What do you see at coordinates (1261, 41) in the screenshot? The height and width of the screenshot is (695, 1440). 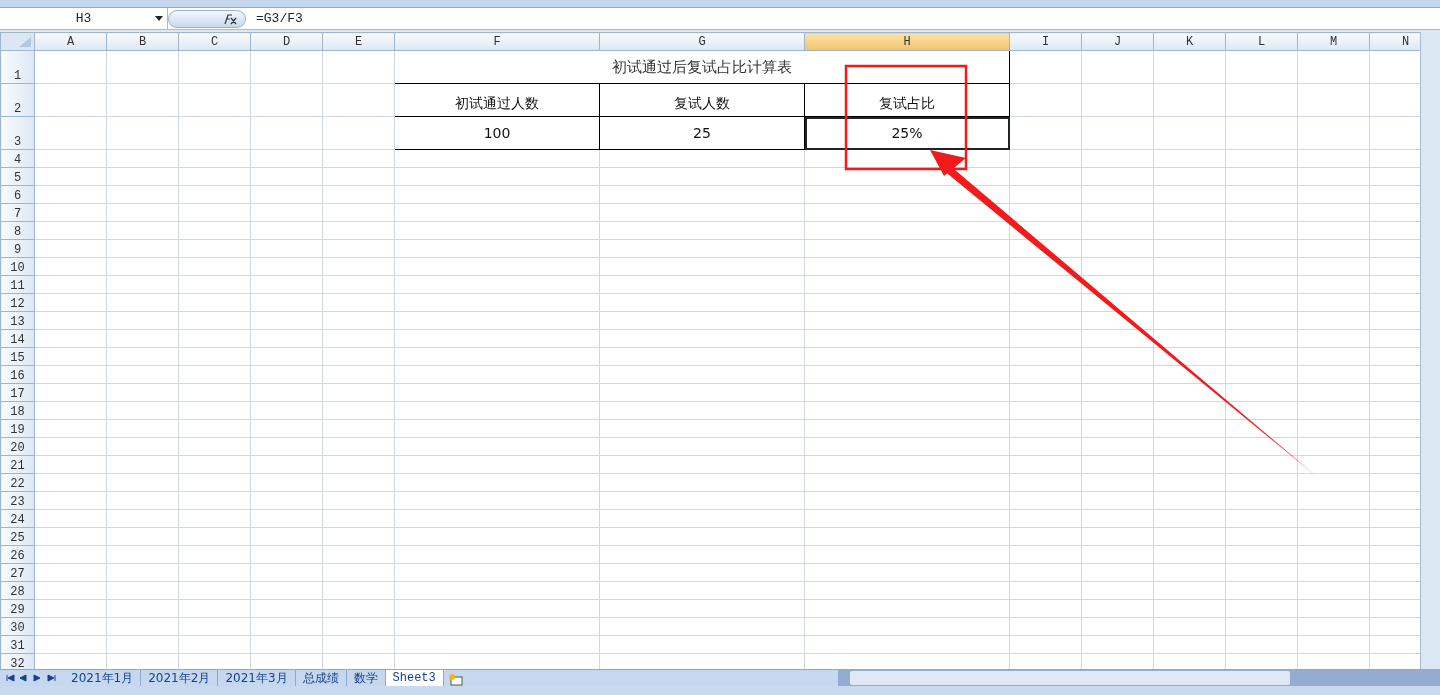 I see `column-header: L` at bounding box center [1261, 41].